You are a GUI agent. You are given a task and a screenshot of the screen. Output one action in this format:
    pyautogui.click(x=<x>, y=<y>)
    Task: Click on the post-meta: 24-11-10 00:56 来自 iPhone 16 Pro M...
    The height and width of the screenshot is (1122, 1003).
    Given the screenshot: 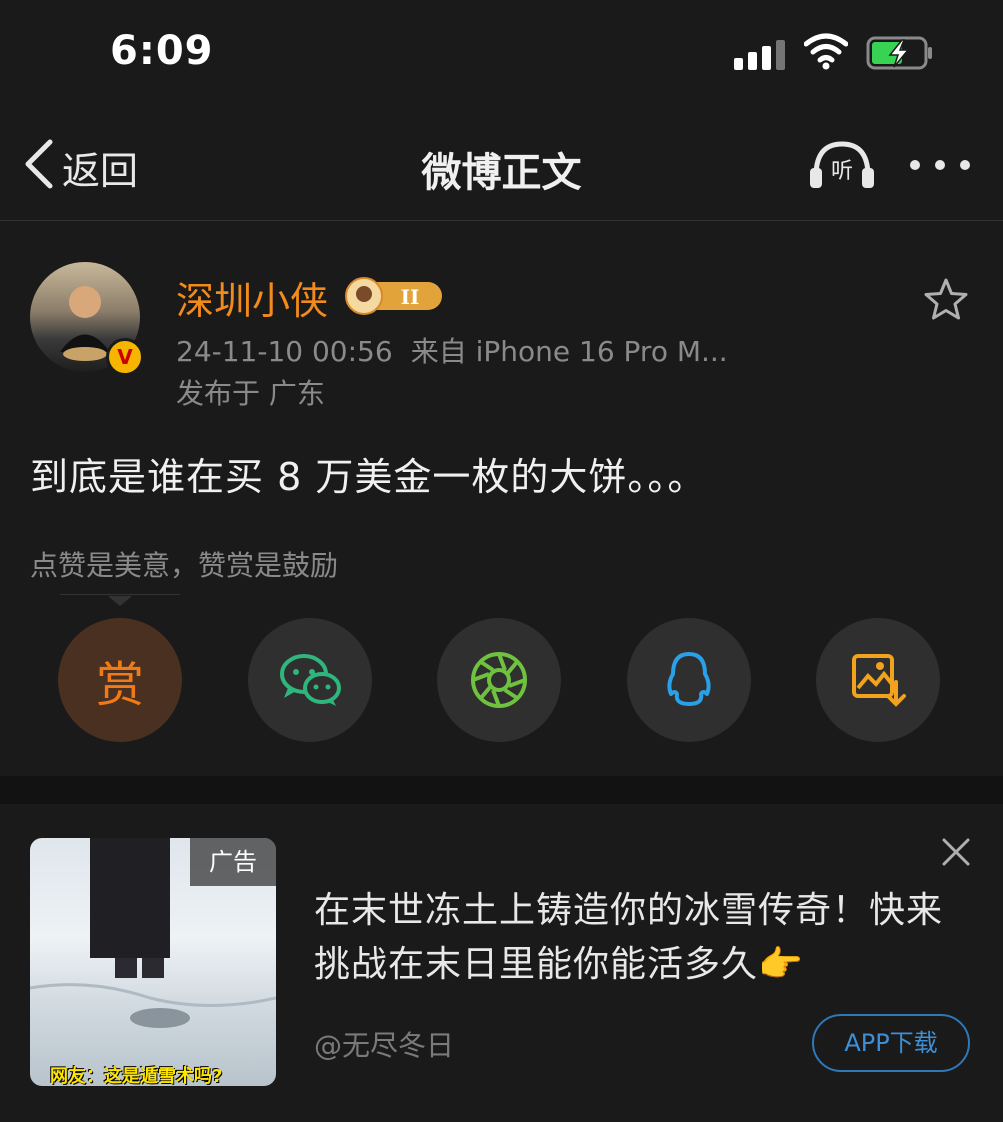 What is the action you would take?
    pyautogui.click(x=461, y=350)
    